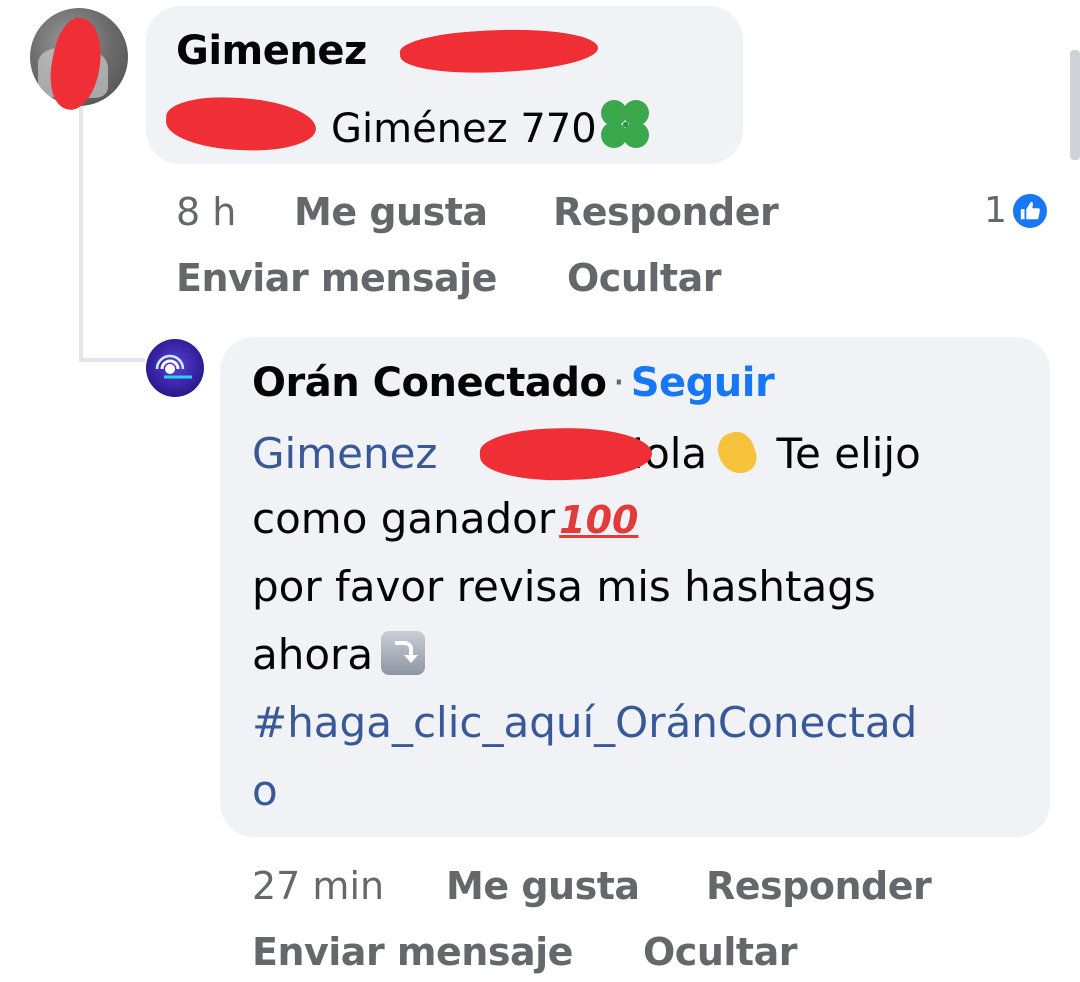  What do you see at coordinates (564, 586) in the screenshot?
I see `reply-text-line-3: por favor revisa mis hashtags` at bounding box center [564, 586].